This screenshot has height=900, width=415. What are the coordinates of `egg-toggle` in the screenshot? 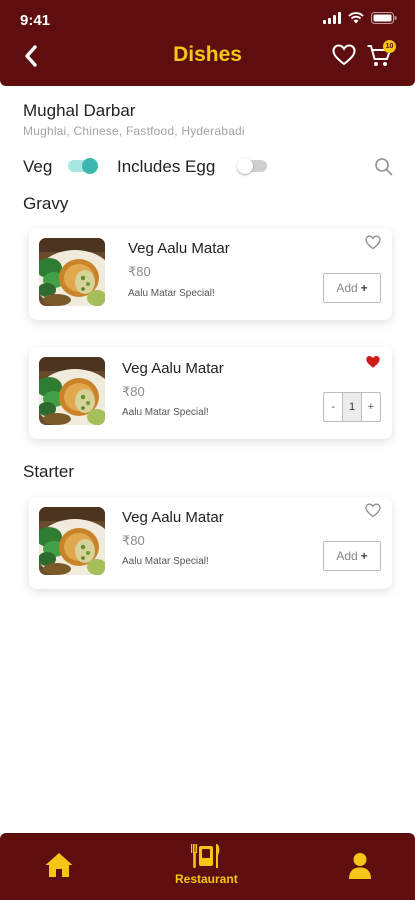 It's located at (252, 166).